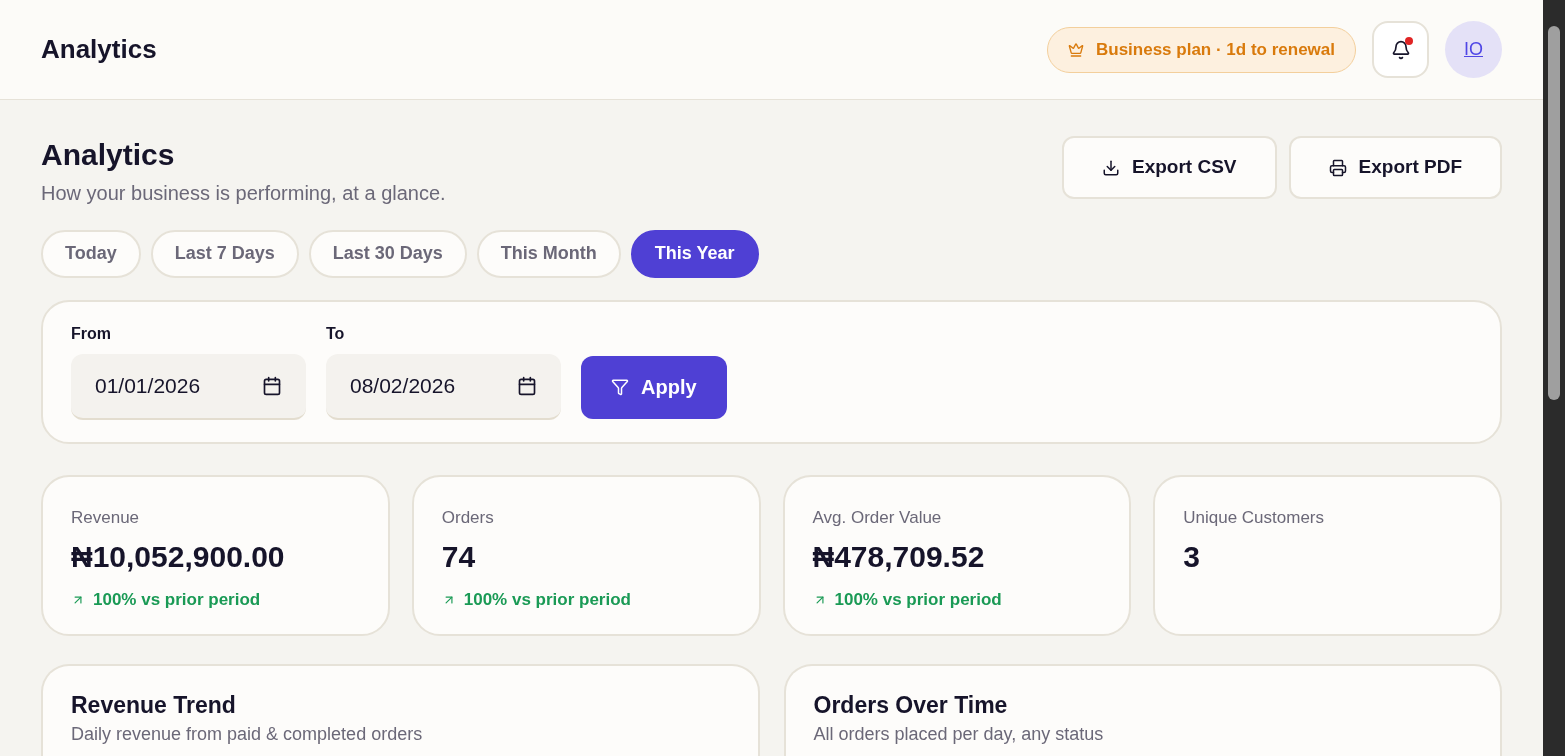 This screenshot has height=756, width=1565. What do you see at coordinates (443, 386) in the screenshot?
I see `date-field: 08/02/2026` at bounding box center [443, 386].